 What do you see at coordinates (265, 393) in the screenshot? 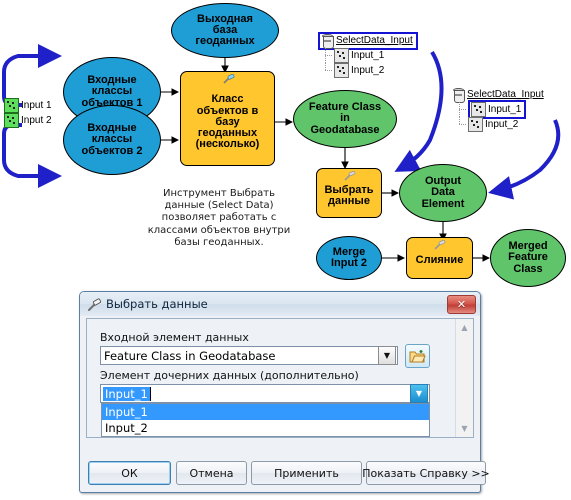
I see `child-data-element-combo: Input_1 ▼` at bounding box center [265, 393].